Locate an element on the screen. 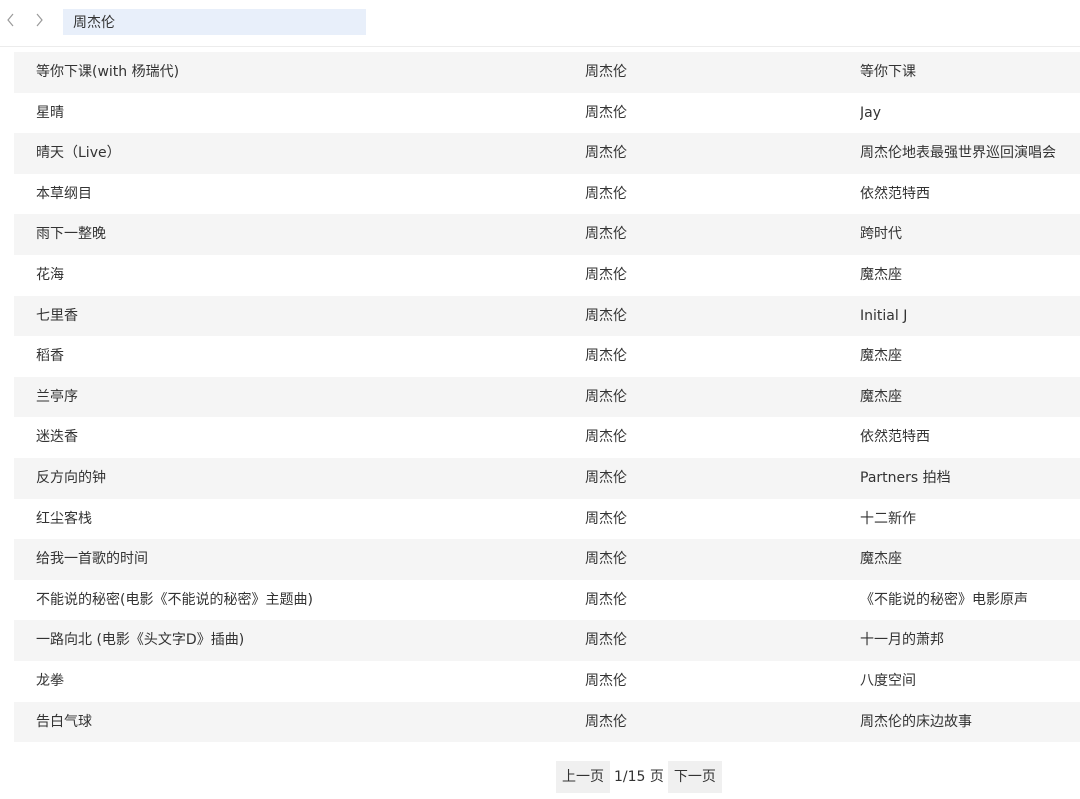 The image size is (1080, 799). back-button is located at coordinates (11, 20).